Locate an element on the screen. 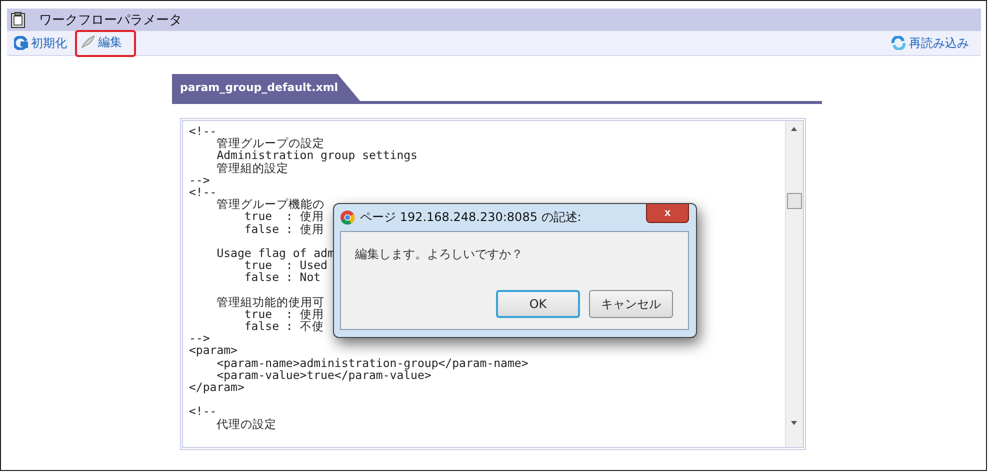 The image size is (989, 473). reset-link: 初期化 is located at coordinates (42, 43).